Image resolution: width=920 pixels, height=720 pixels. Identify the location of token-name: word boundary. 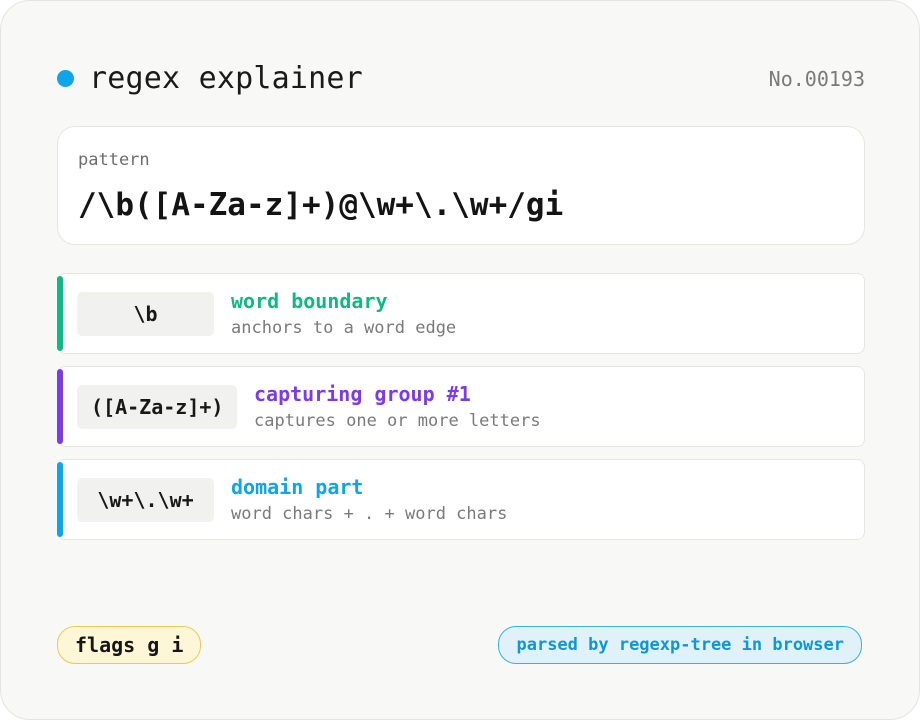
(309, 301).